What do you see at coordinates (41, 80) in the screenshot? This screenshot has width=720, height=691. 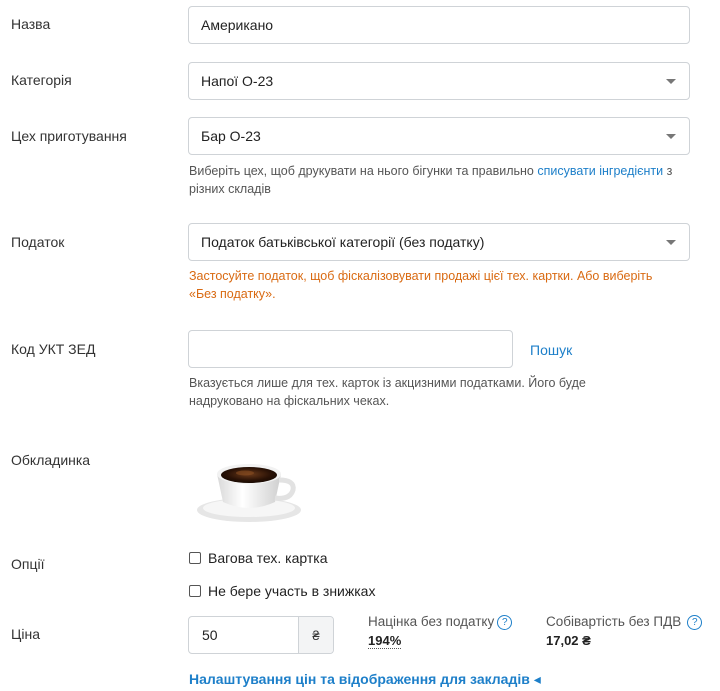 I see `category-label: Категорія` at bounding box center [41, 80].